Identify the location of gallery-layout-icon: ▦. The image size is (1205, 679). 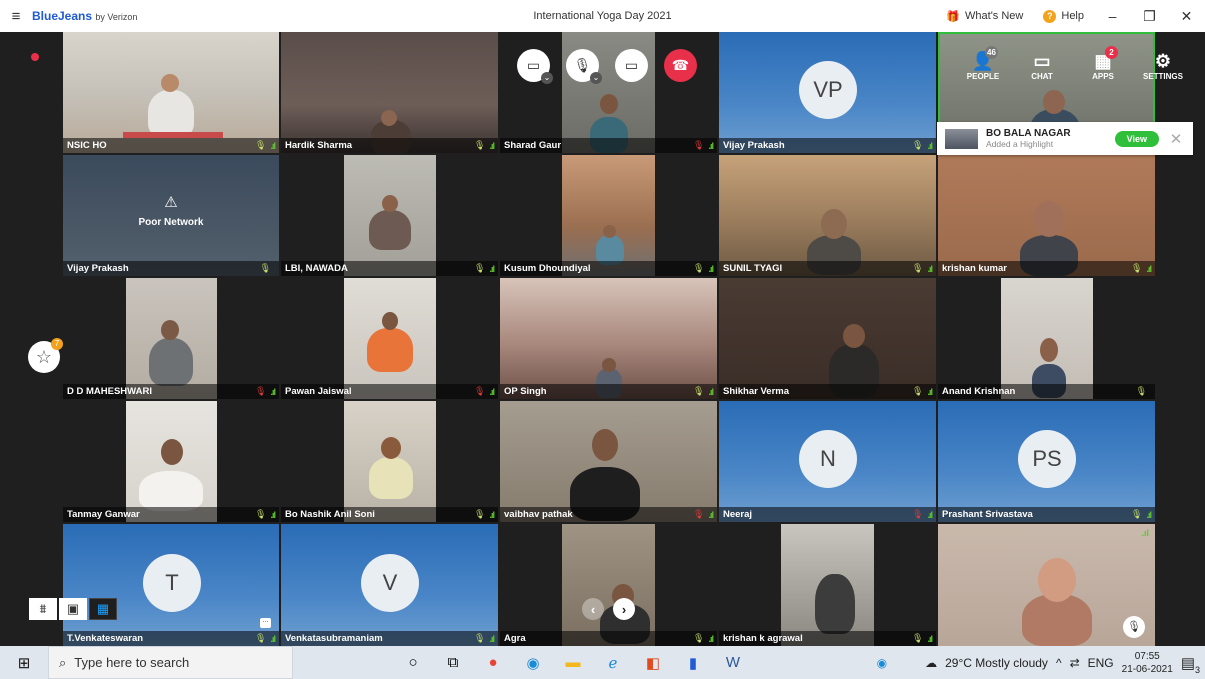
(103, 609).